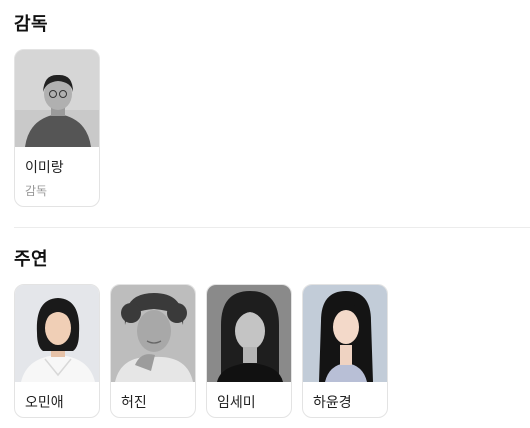  I want to click on cast-card-heo-jin: 허진, so click(153, 351).